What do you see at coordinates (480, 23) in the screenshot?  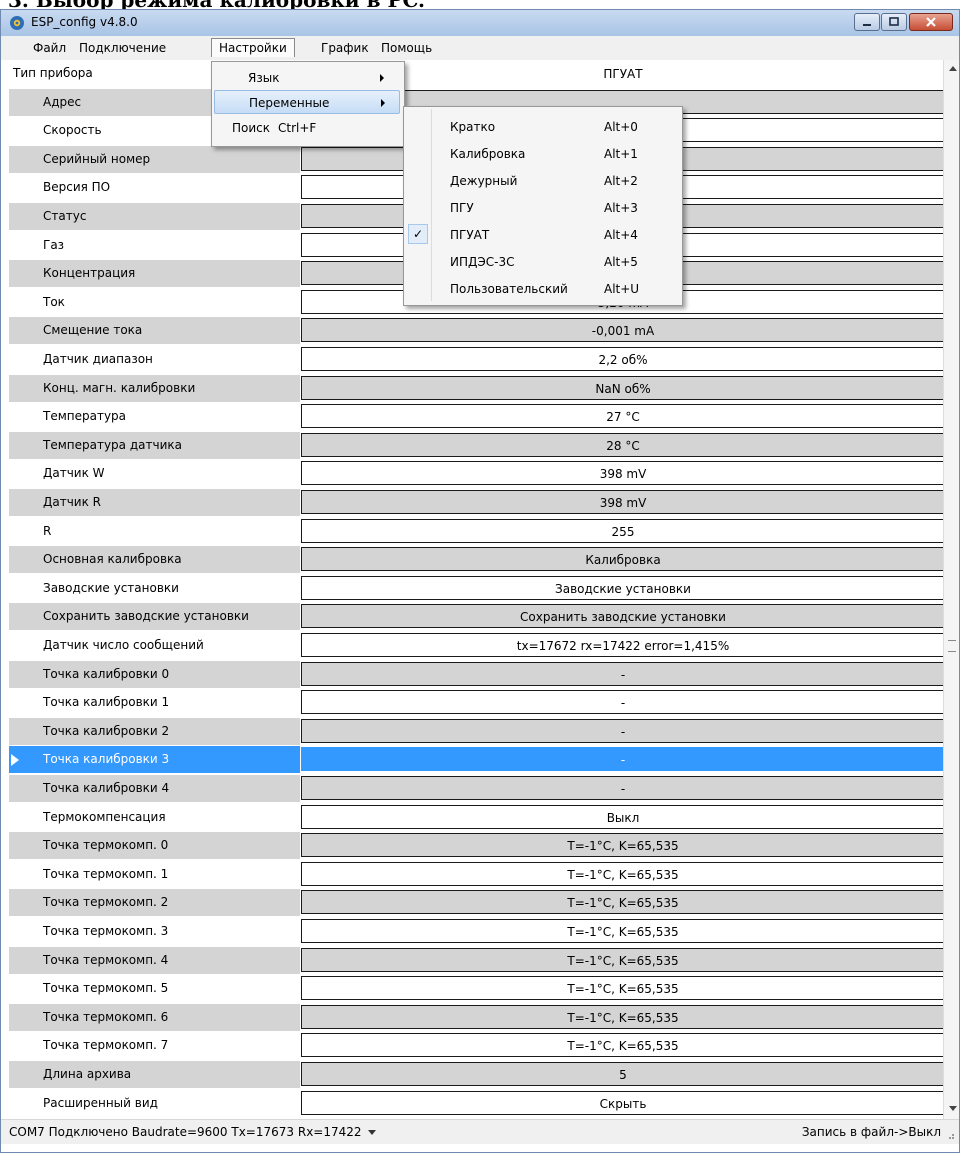 I see `title-bar: ESP_config v4.8.0` at bounding box center [480, 23].